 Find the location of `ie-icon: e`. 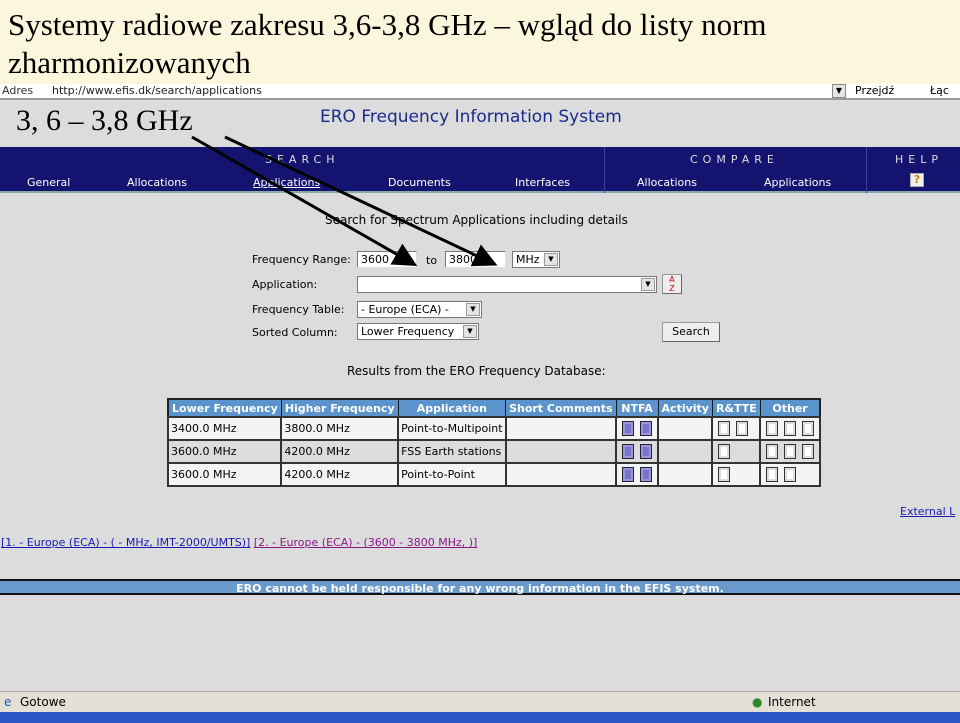

ie-icon: e is located at coordinates (8, 702).